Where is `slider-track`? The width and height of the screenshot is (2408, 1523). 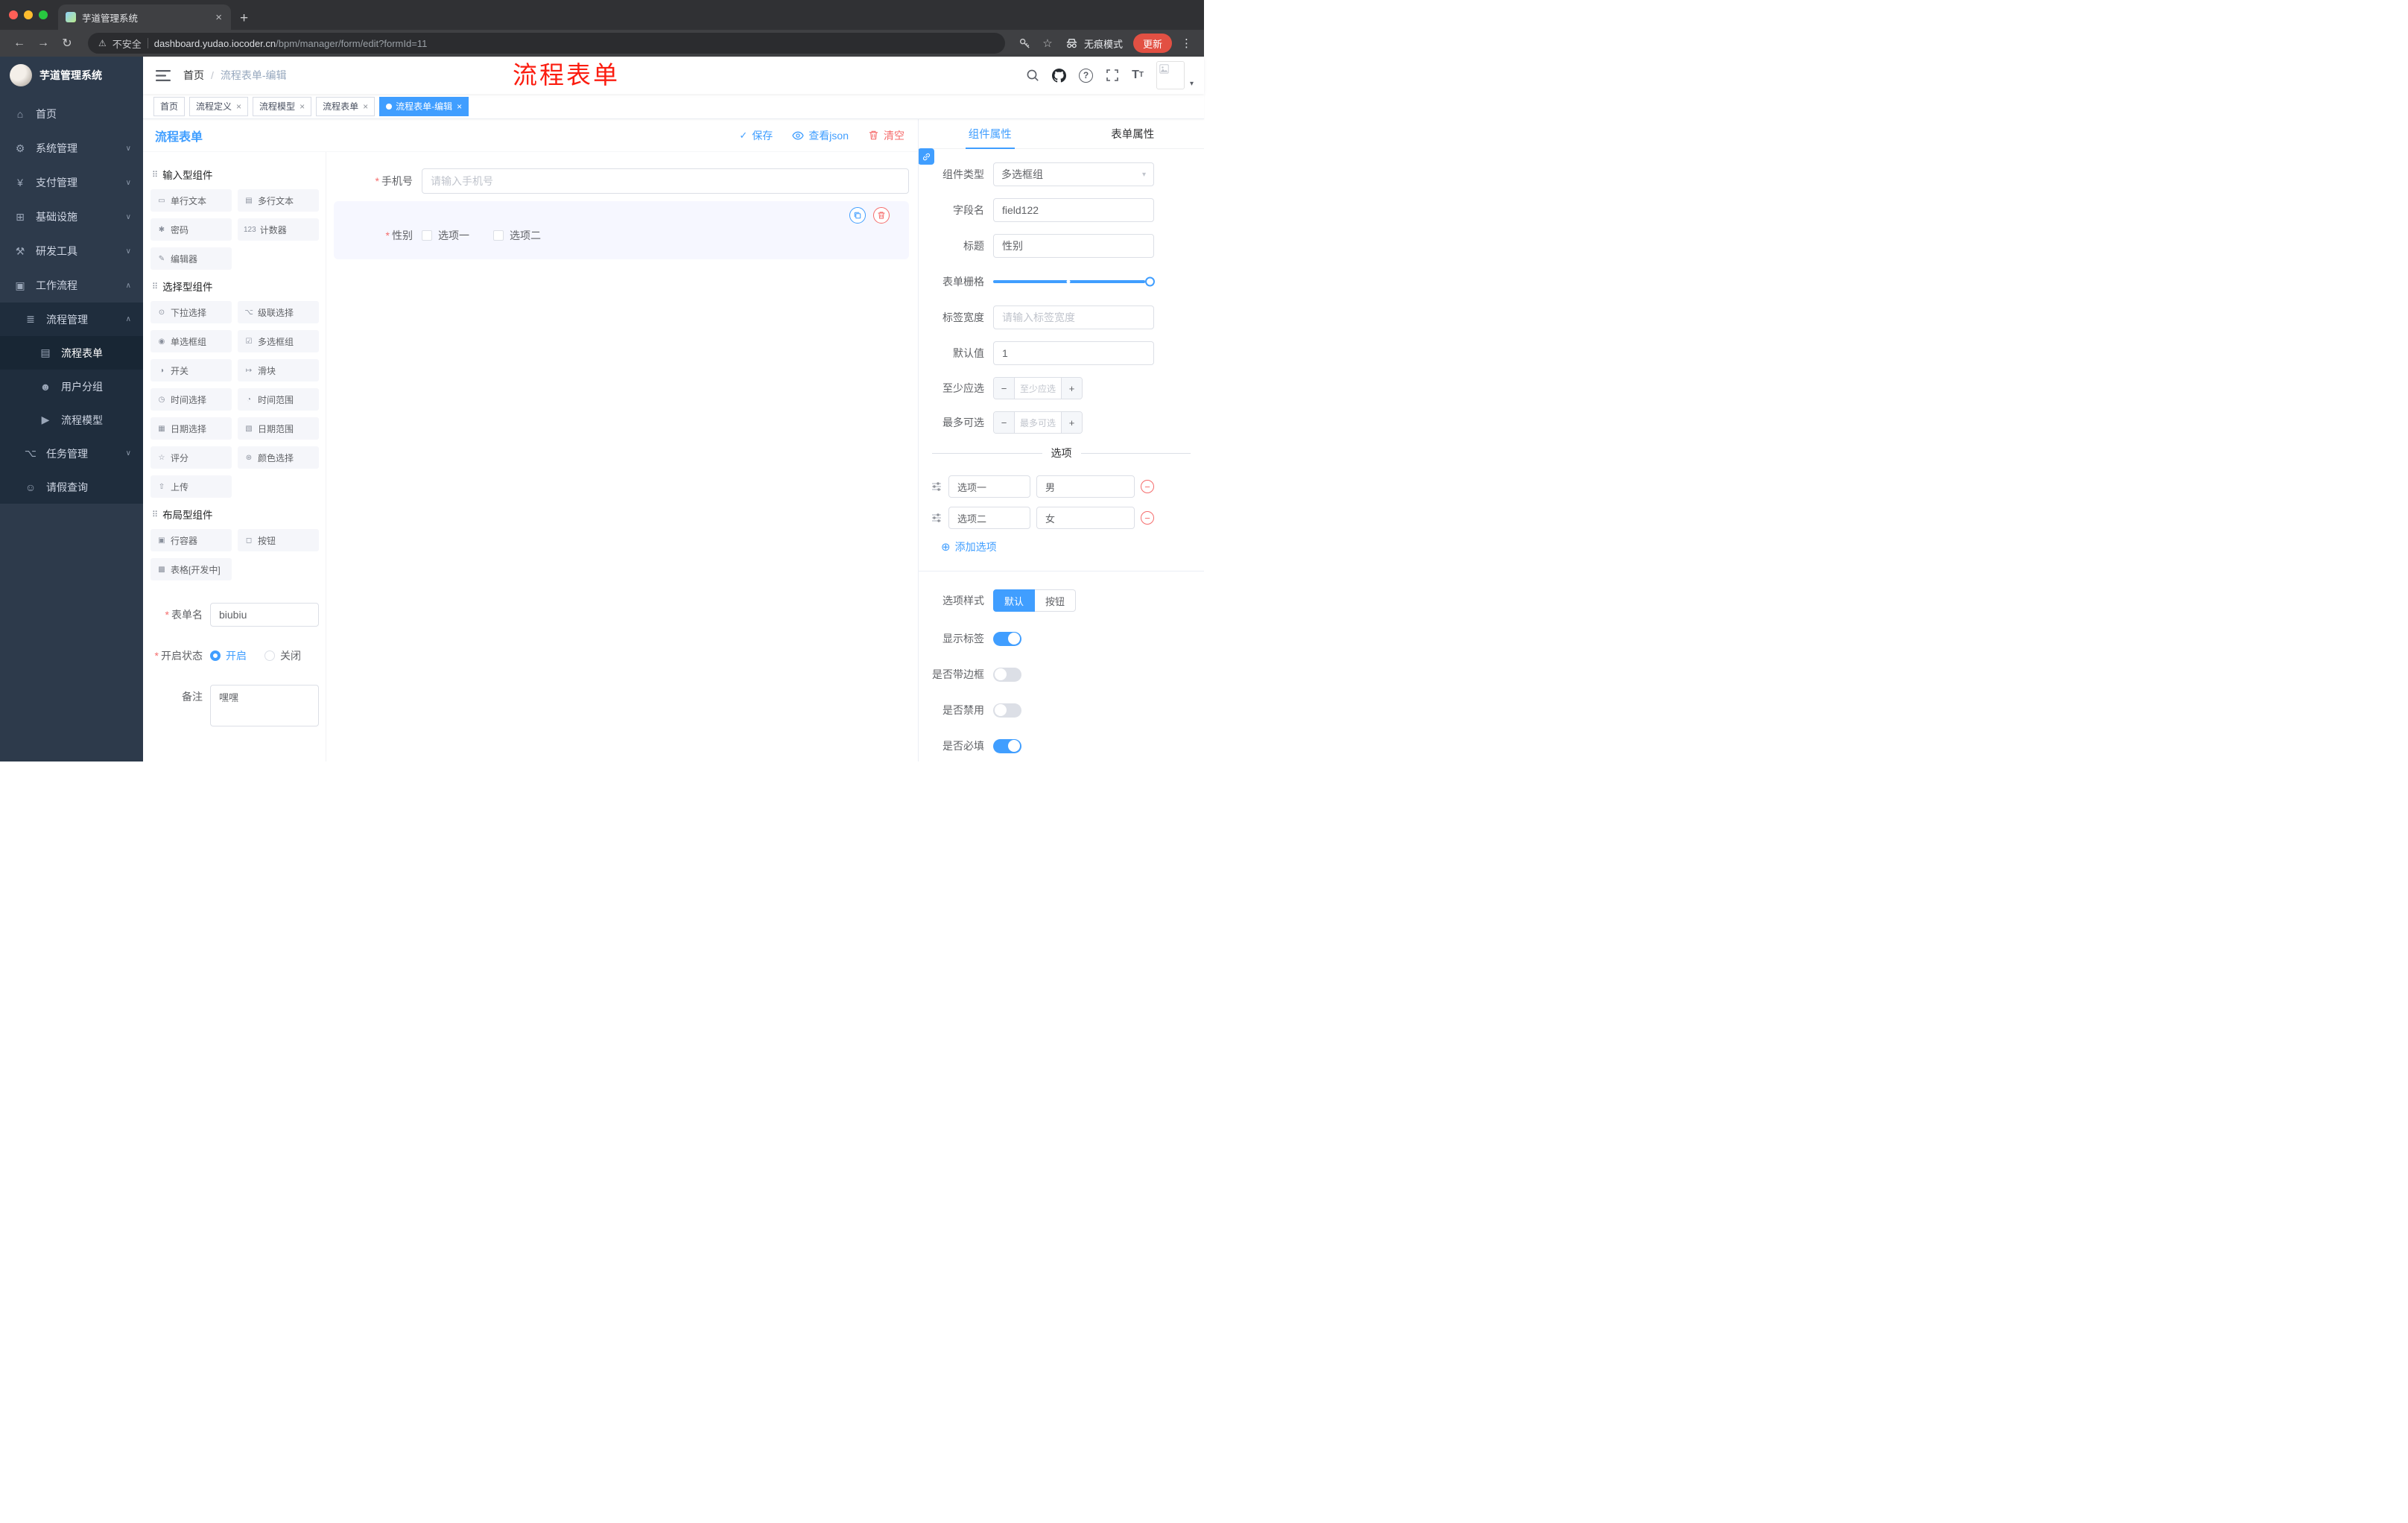
slider-track is located at coordinates (1074, 281).